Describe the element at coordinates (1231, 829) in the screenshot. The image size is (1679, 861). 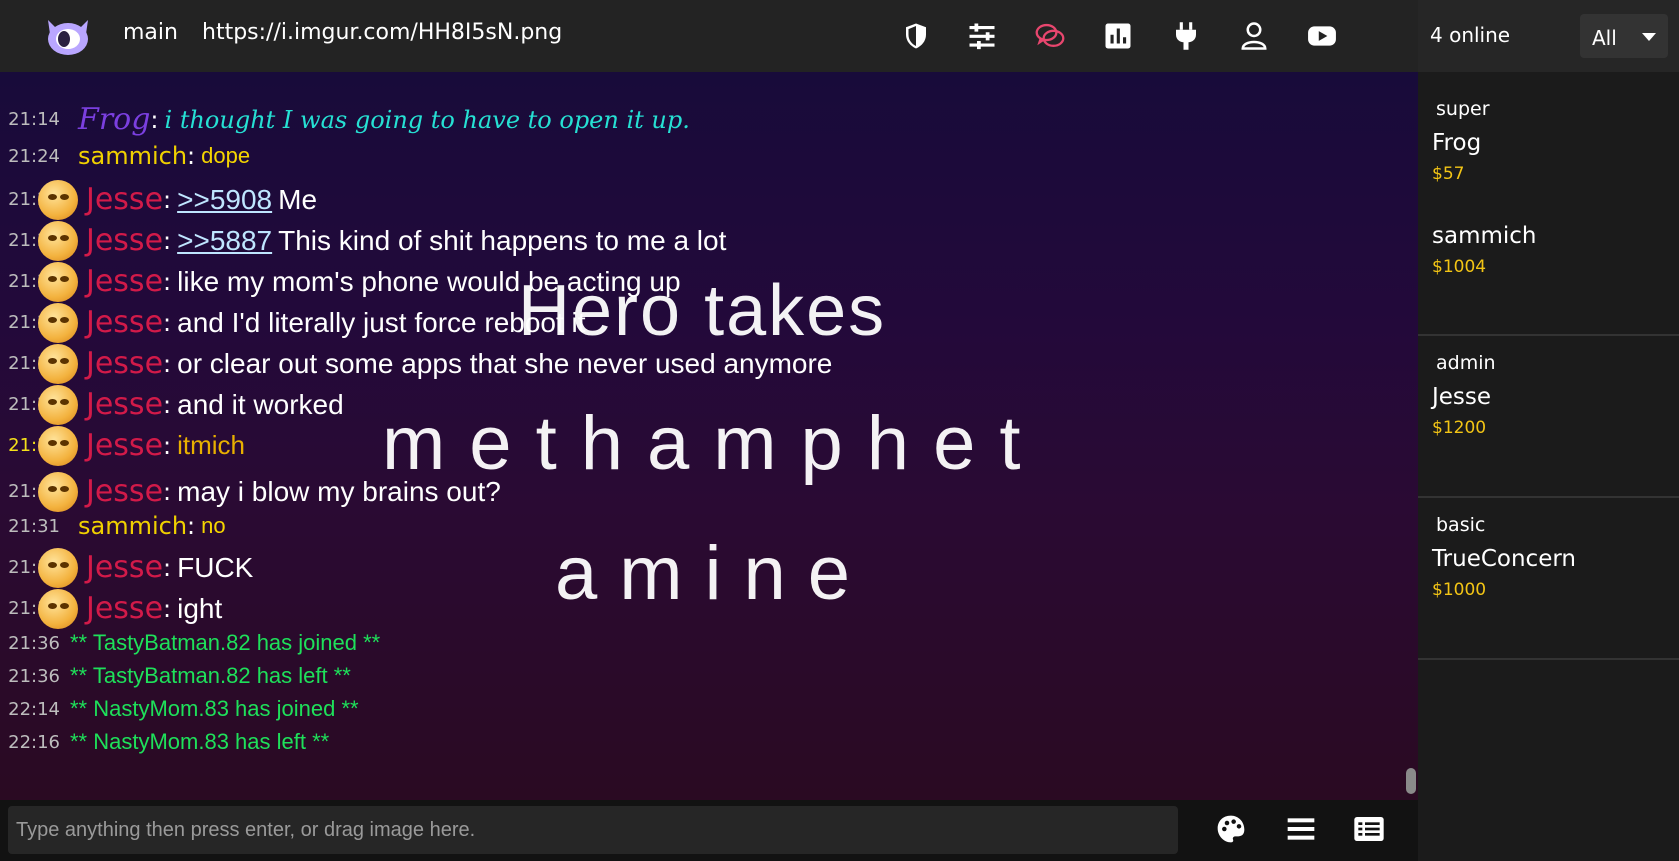
I see `palette-icon` at that location.